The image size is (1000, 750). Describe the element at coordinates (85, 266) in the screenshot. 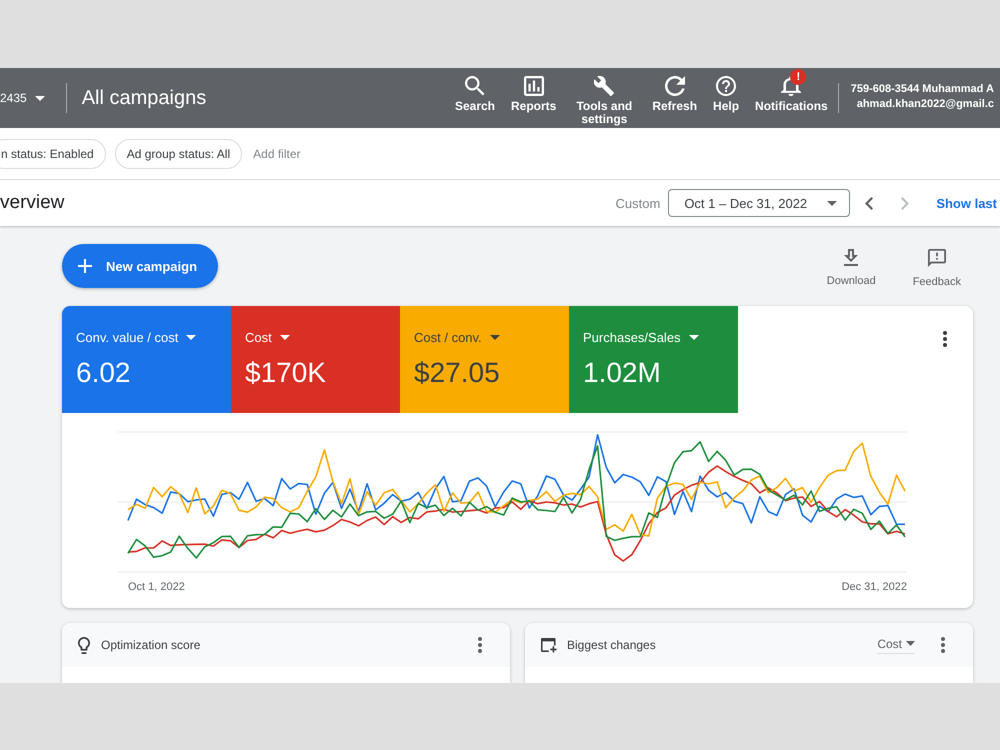

I see `plus-icon` at that location.